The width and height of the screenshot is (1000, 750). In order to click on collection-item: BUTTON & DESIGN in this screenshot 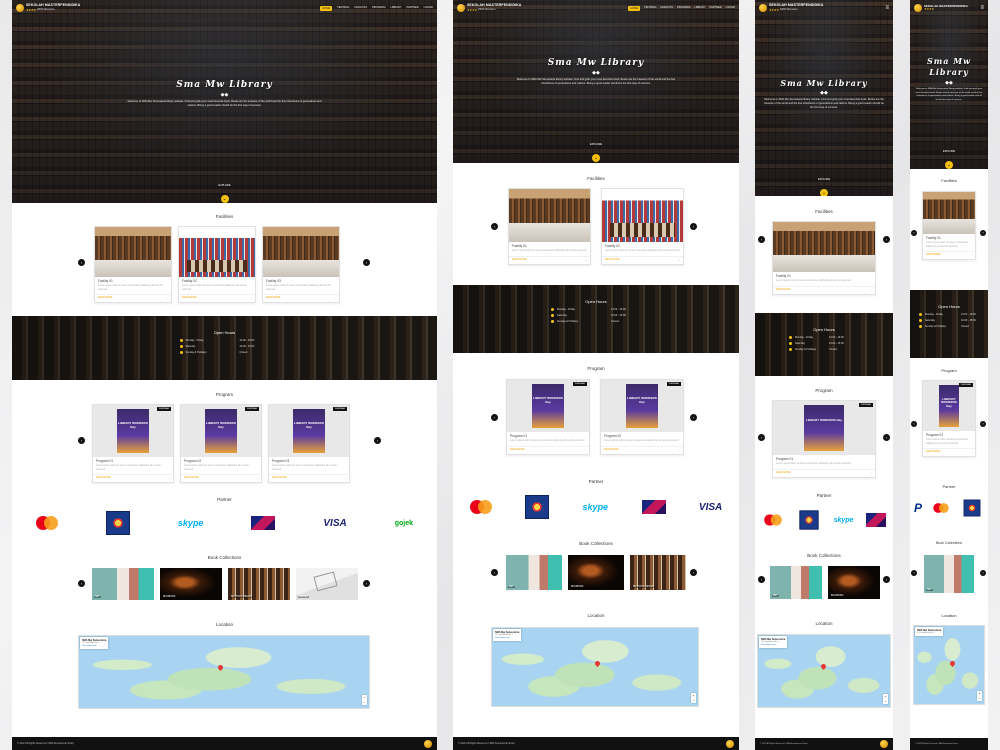, I will do `click(259, 584)`.